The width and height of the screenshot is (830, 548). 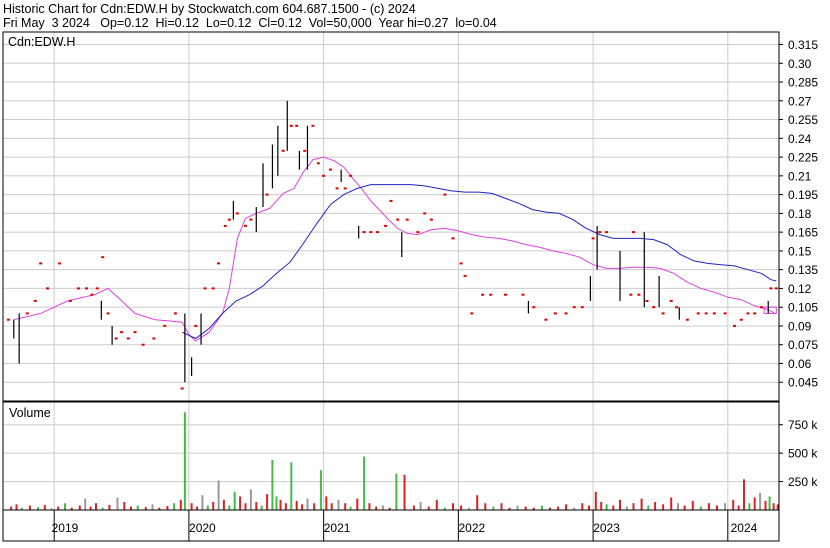 I want to click on price-tick-label: 0.21, so click(x=800, y=176).